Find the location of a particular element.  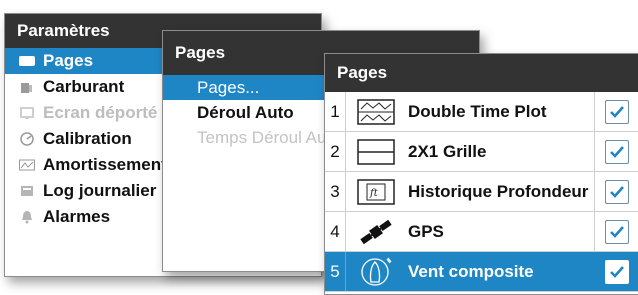

menu-item-label: Calibration is located at coordinates (87, 138).